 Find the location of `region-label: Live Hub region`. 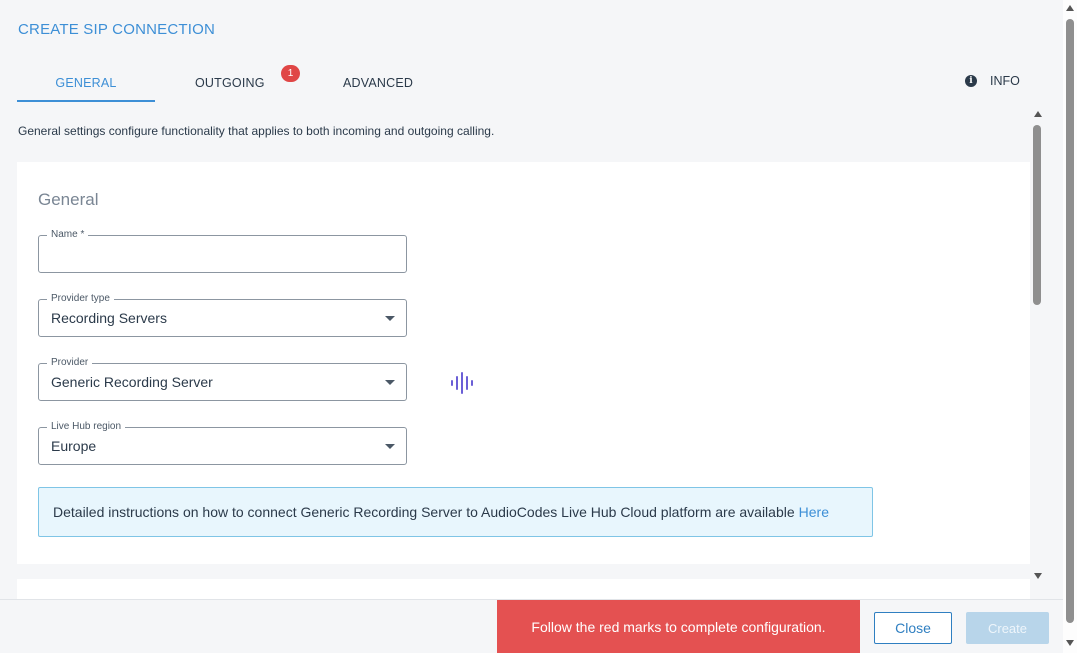

region-label: Live Hub region is located at coordinates (86, 427).